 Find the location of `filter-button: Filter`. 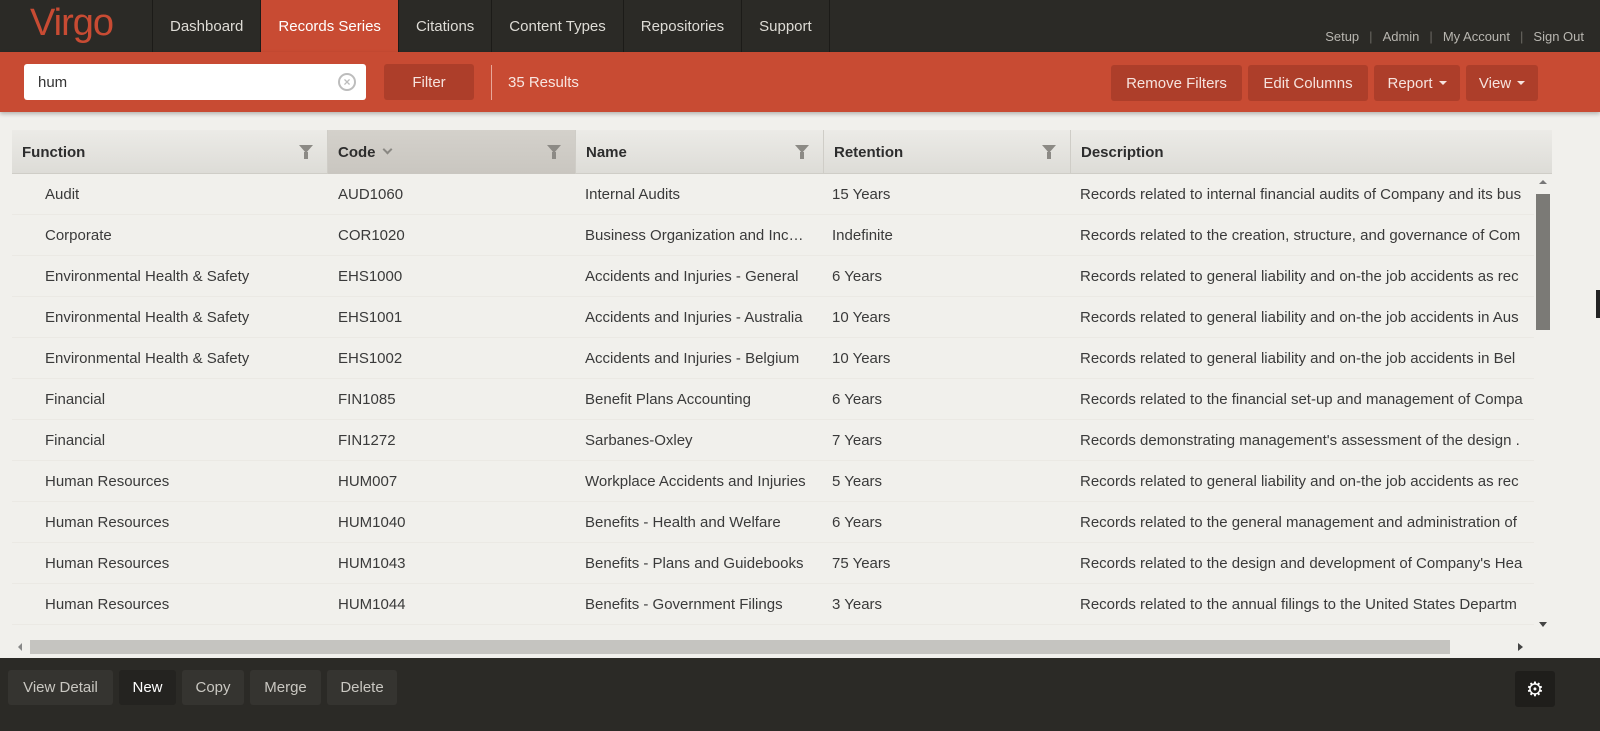

filter-button: Filter is located at coordinates (429, 82).